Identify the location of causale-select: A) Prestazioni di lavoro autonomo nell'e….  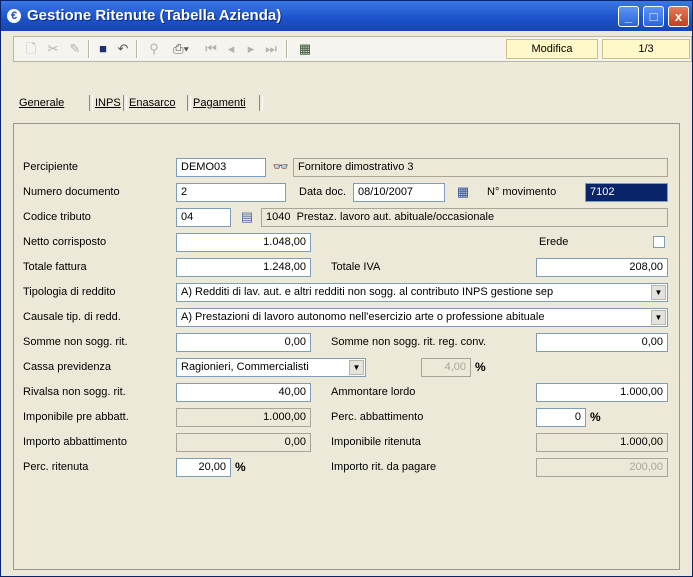
(422, 317).